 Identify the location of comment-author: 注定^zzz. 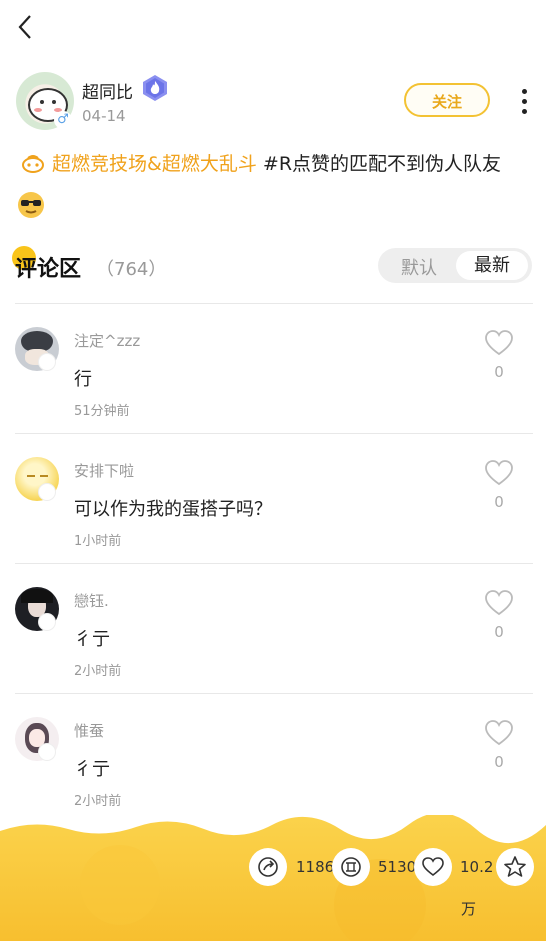
(107, 340).